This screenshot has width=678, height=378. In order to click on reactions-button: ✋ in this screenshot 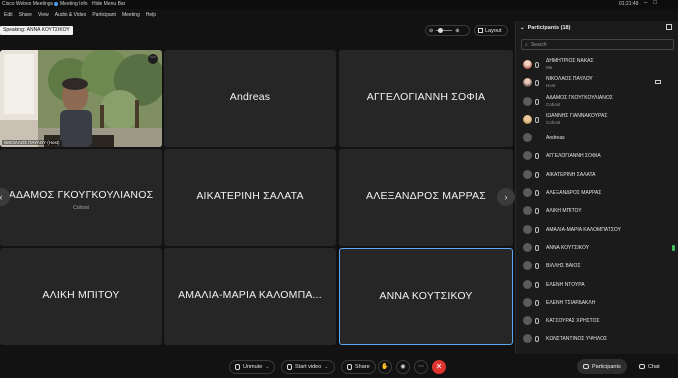, I will do `click(385, 367)`.